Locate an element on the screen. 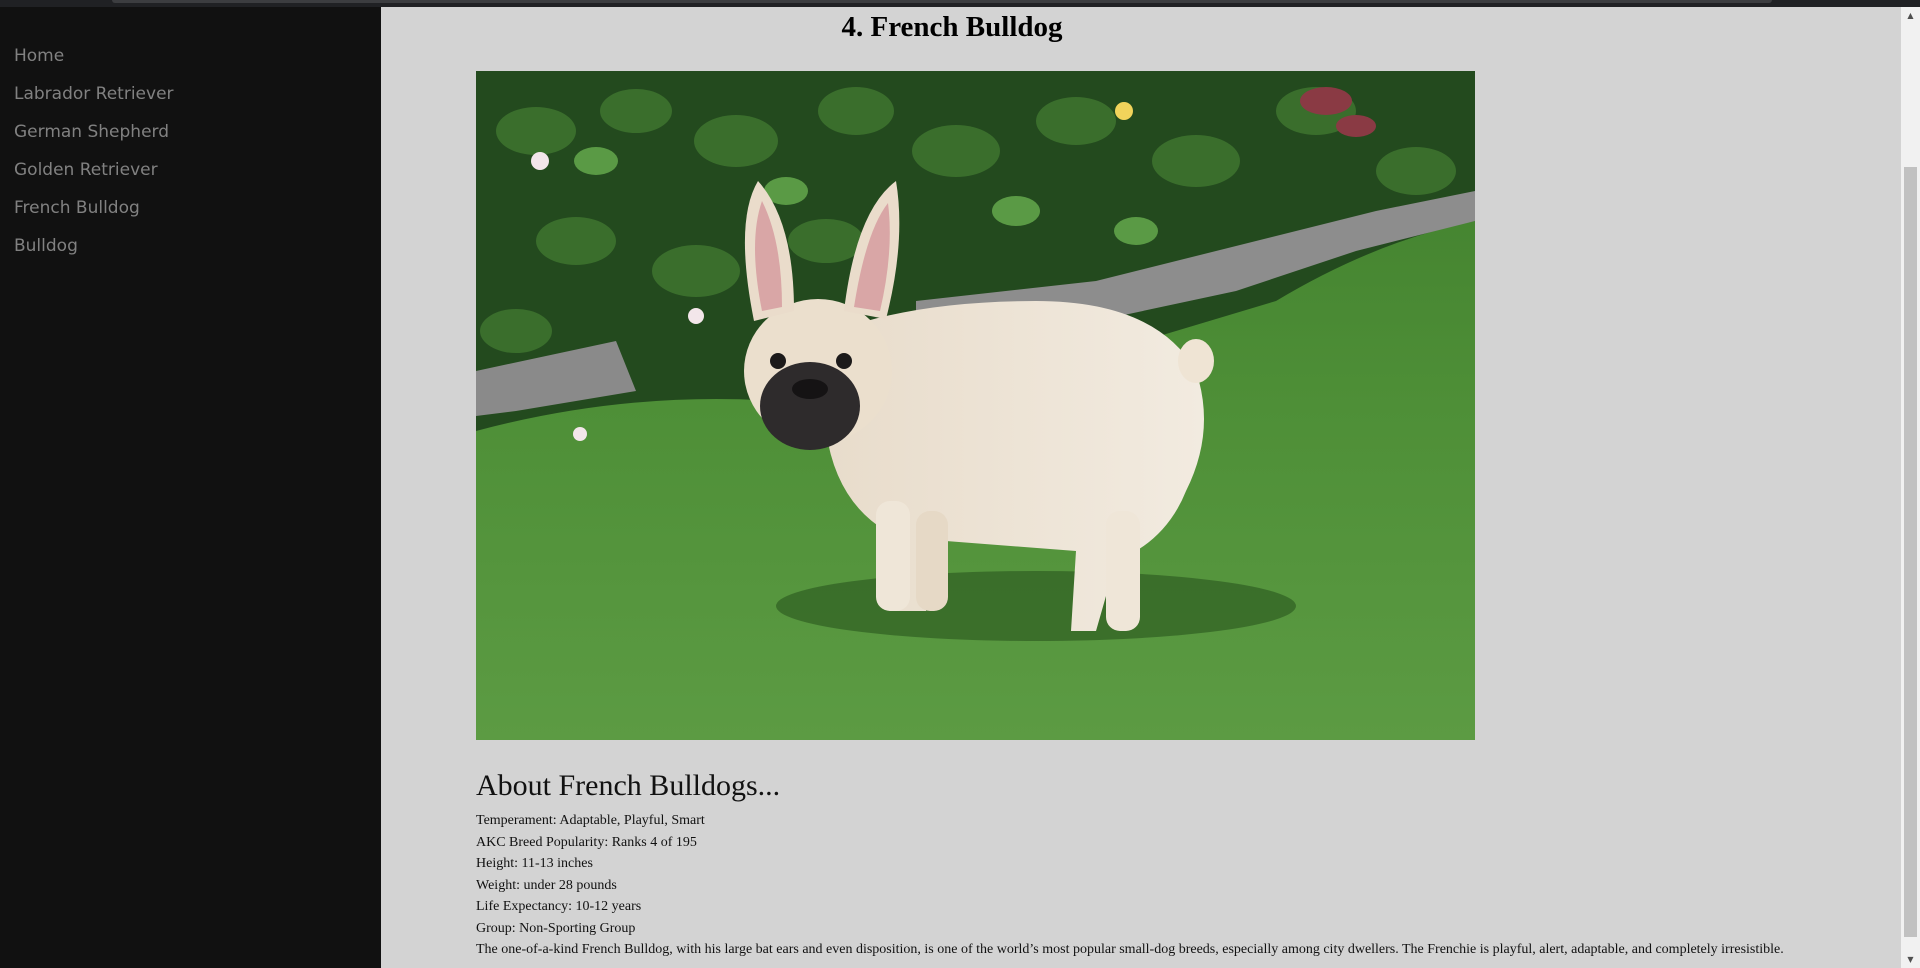  fact-height: Height: 11-13 inches is located at coordinates (534, 863).